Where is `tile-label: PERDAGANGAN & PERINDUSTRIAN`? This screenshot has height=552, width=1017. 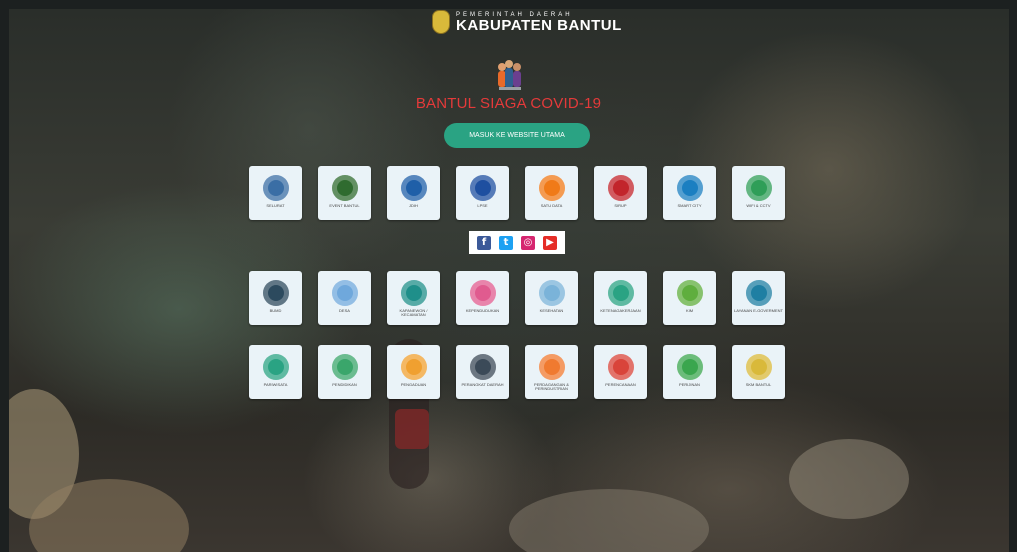
tile-label: PERDAGANGAN & PERINDUSTRIAN is located at coordinates (551, 387).